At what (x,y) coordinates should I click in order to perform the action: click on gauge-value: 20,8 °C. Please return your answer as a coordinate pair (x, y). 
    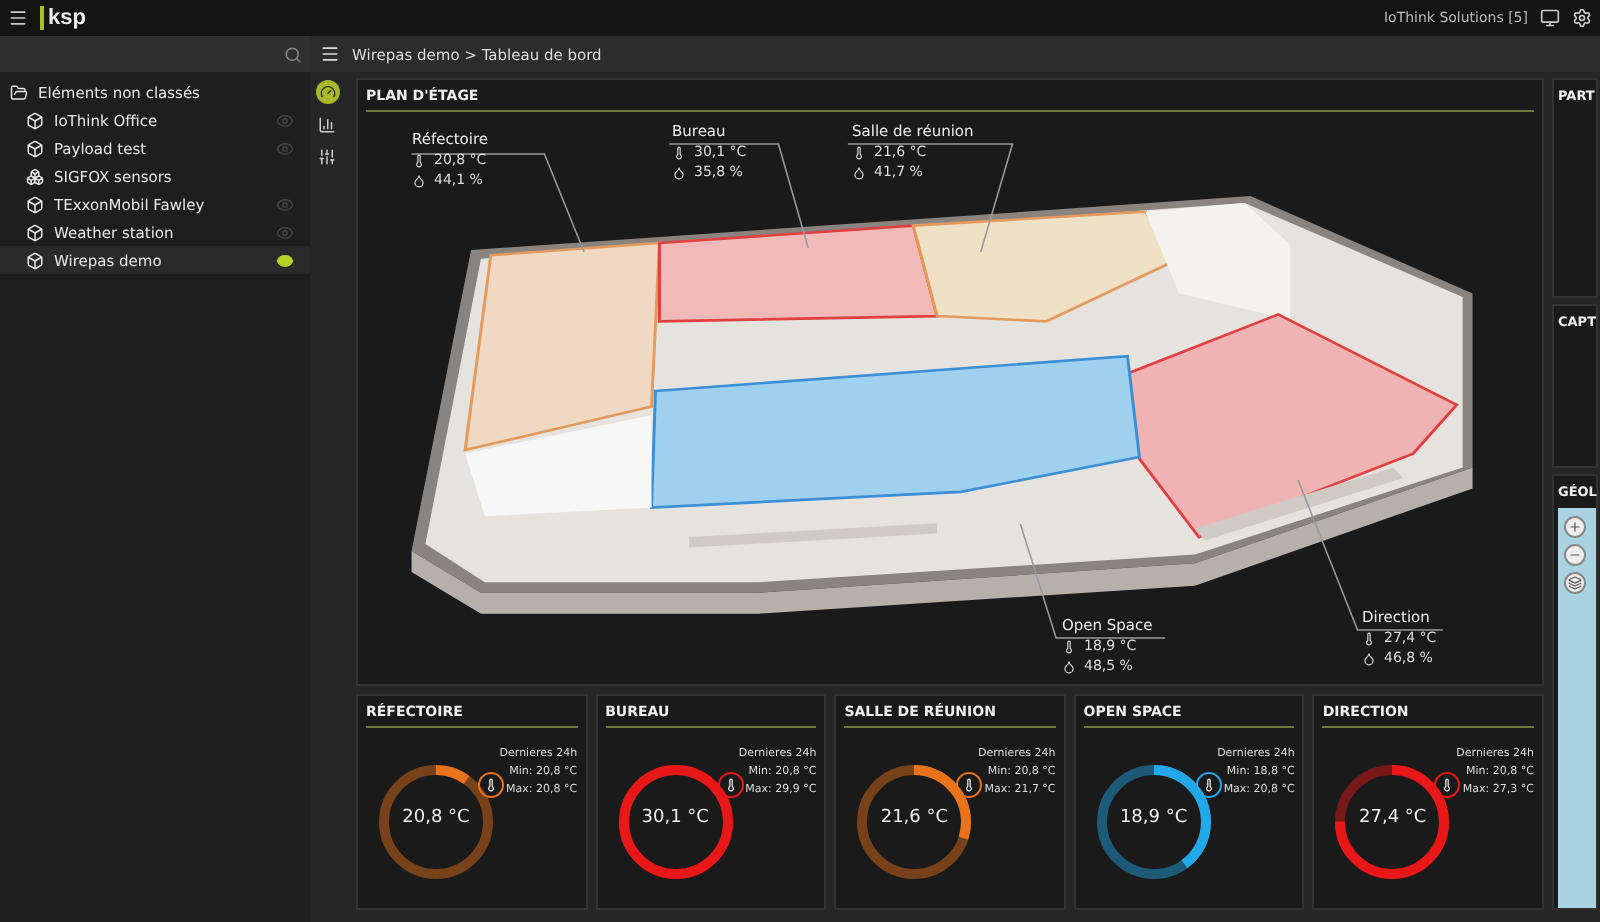
    Looking at the image, I should click on (436, 818).